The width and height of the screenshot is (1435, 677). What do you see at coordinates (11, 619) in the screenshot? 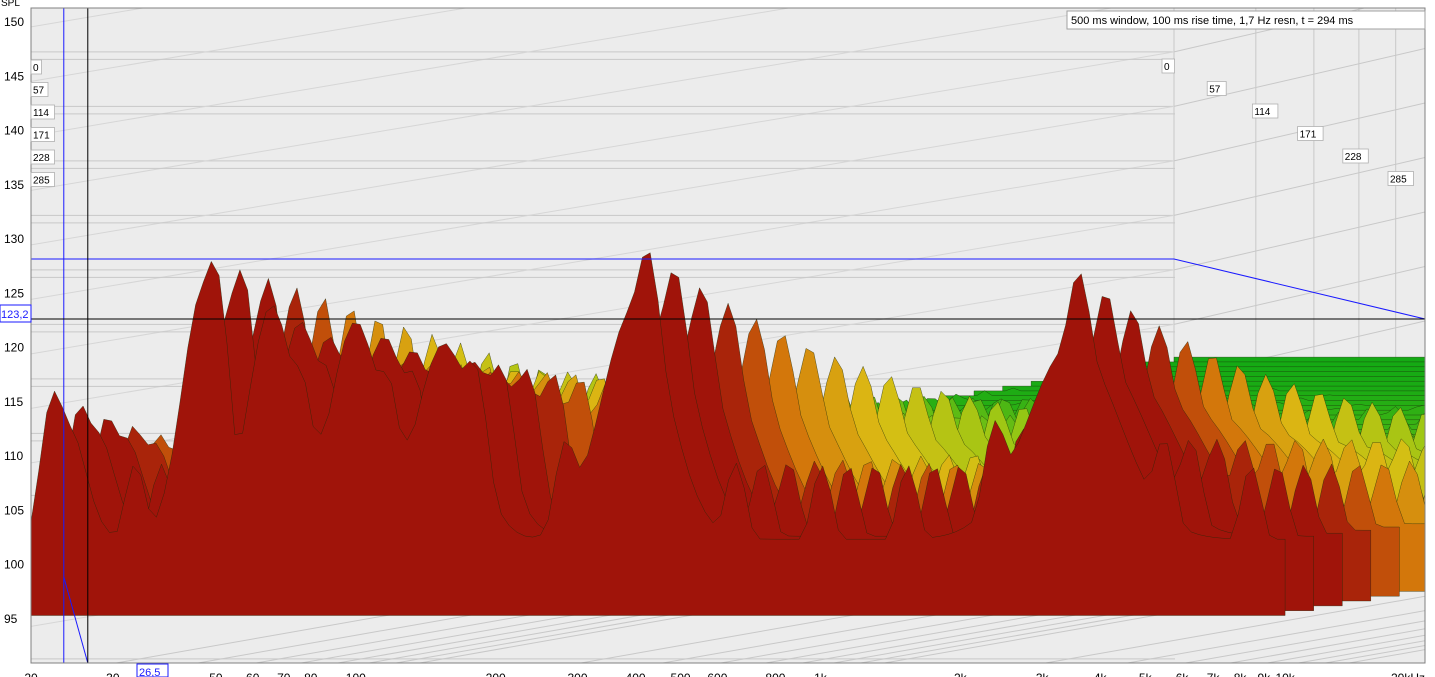
I see `y-tick-label: 95` at bounding box center [11, 619].